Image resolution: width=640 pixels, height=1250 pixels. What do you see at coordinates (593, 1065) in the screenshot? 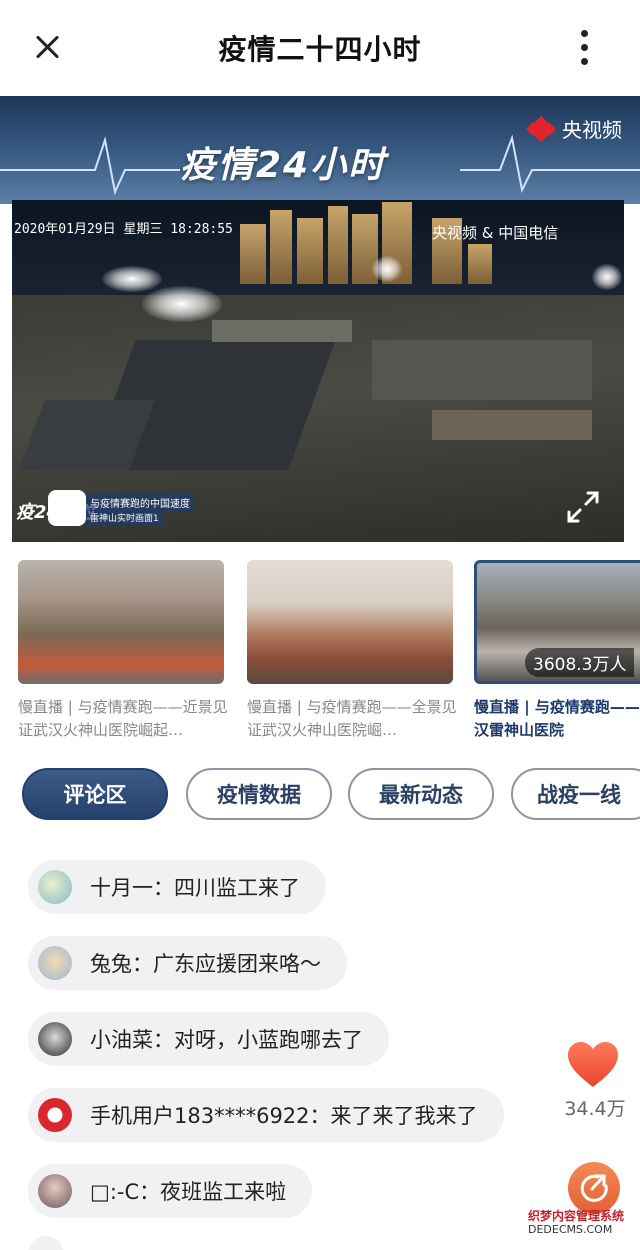
I see `heart-icon` at bounding box center [593, 1065].